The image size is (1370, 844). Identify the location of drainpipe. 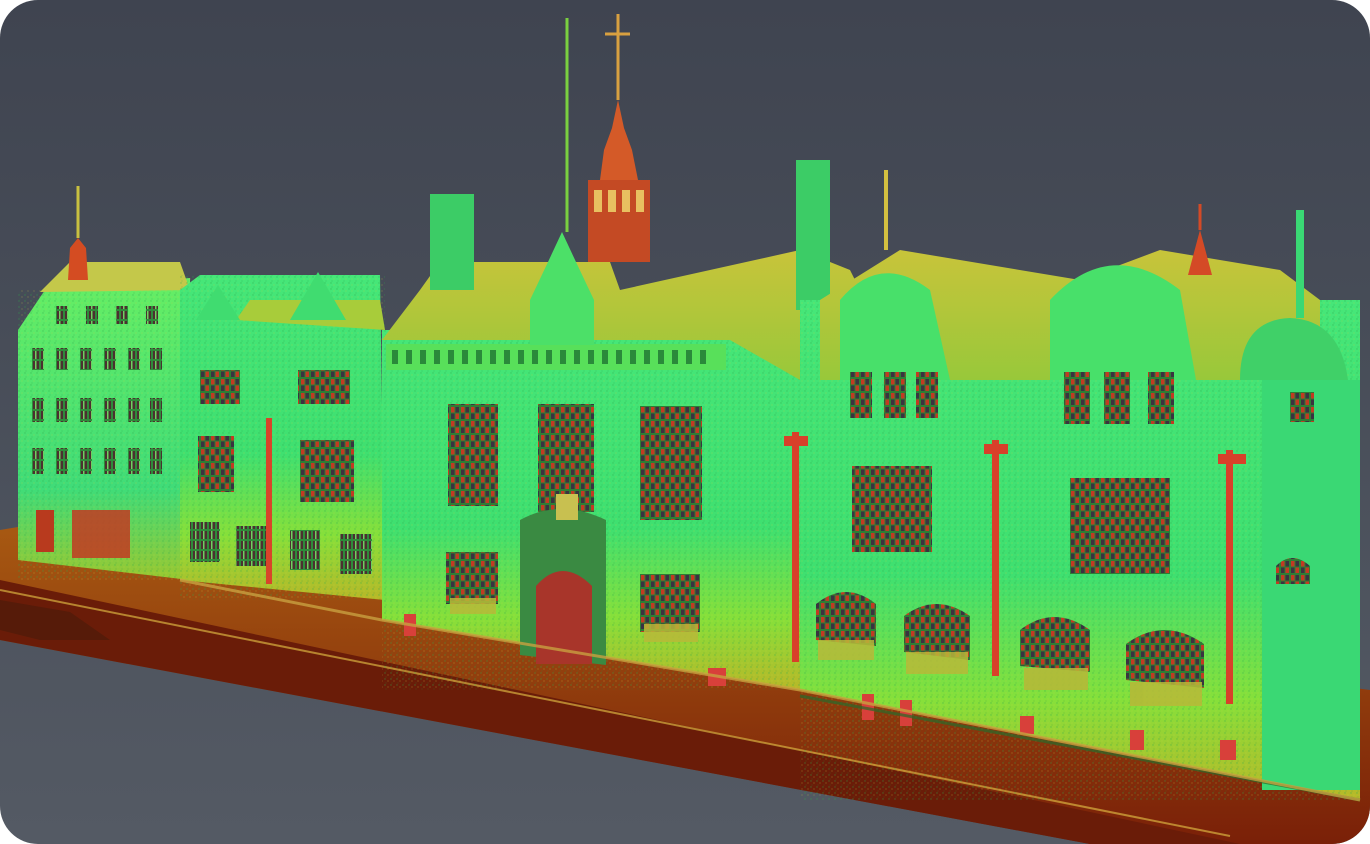
(269, 501).